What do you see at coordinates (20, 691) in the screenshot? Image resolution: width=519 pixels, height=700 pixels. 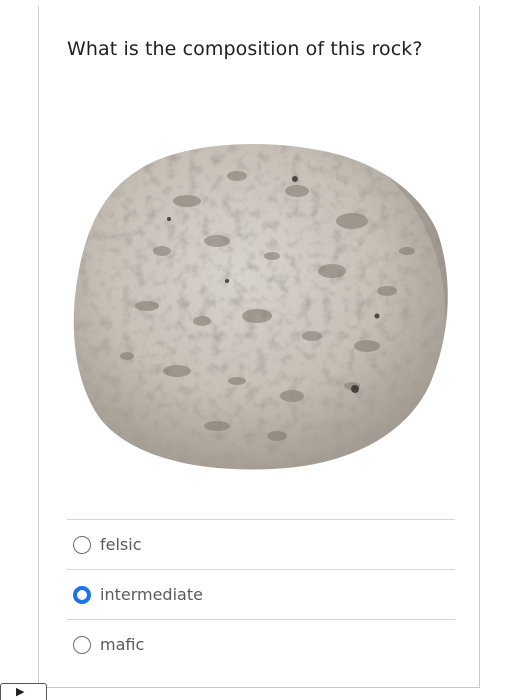 I see `play-arrow-icon: ▶` at bounding box center [20, 691].